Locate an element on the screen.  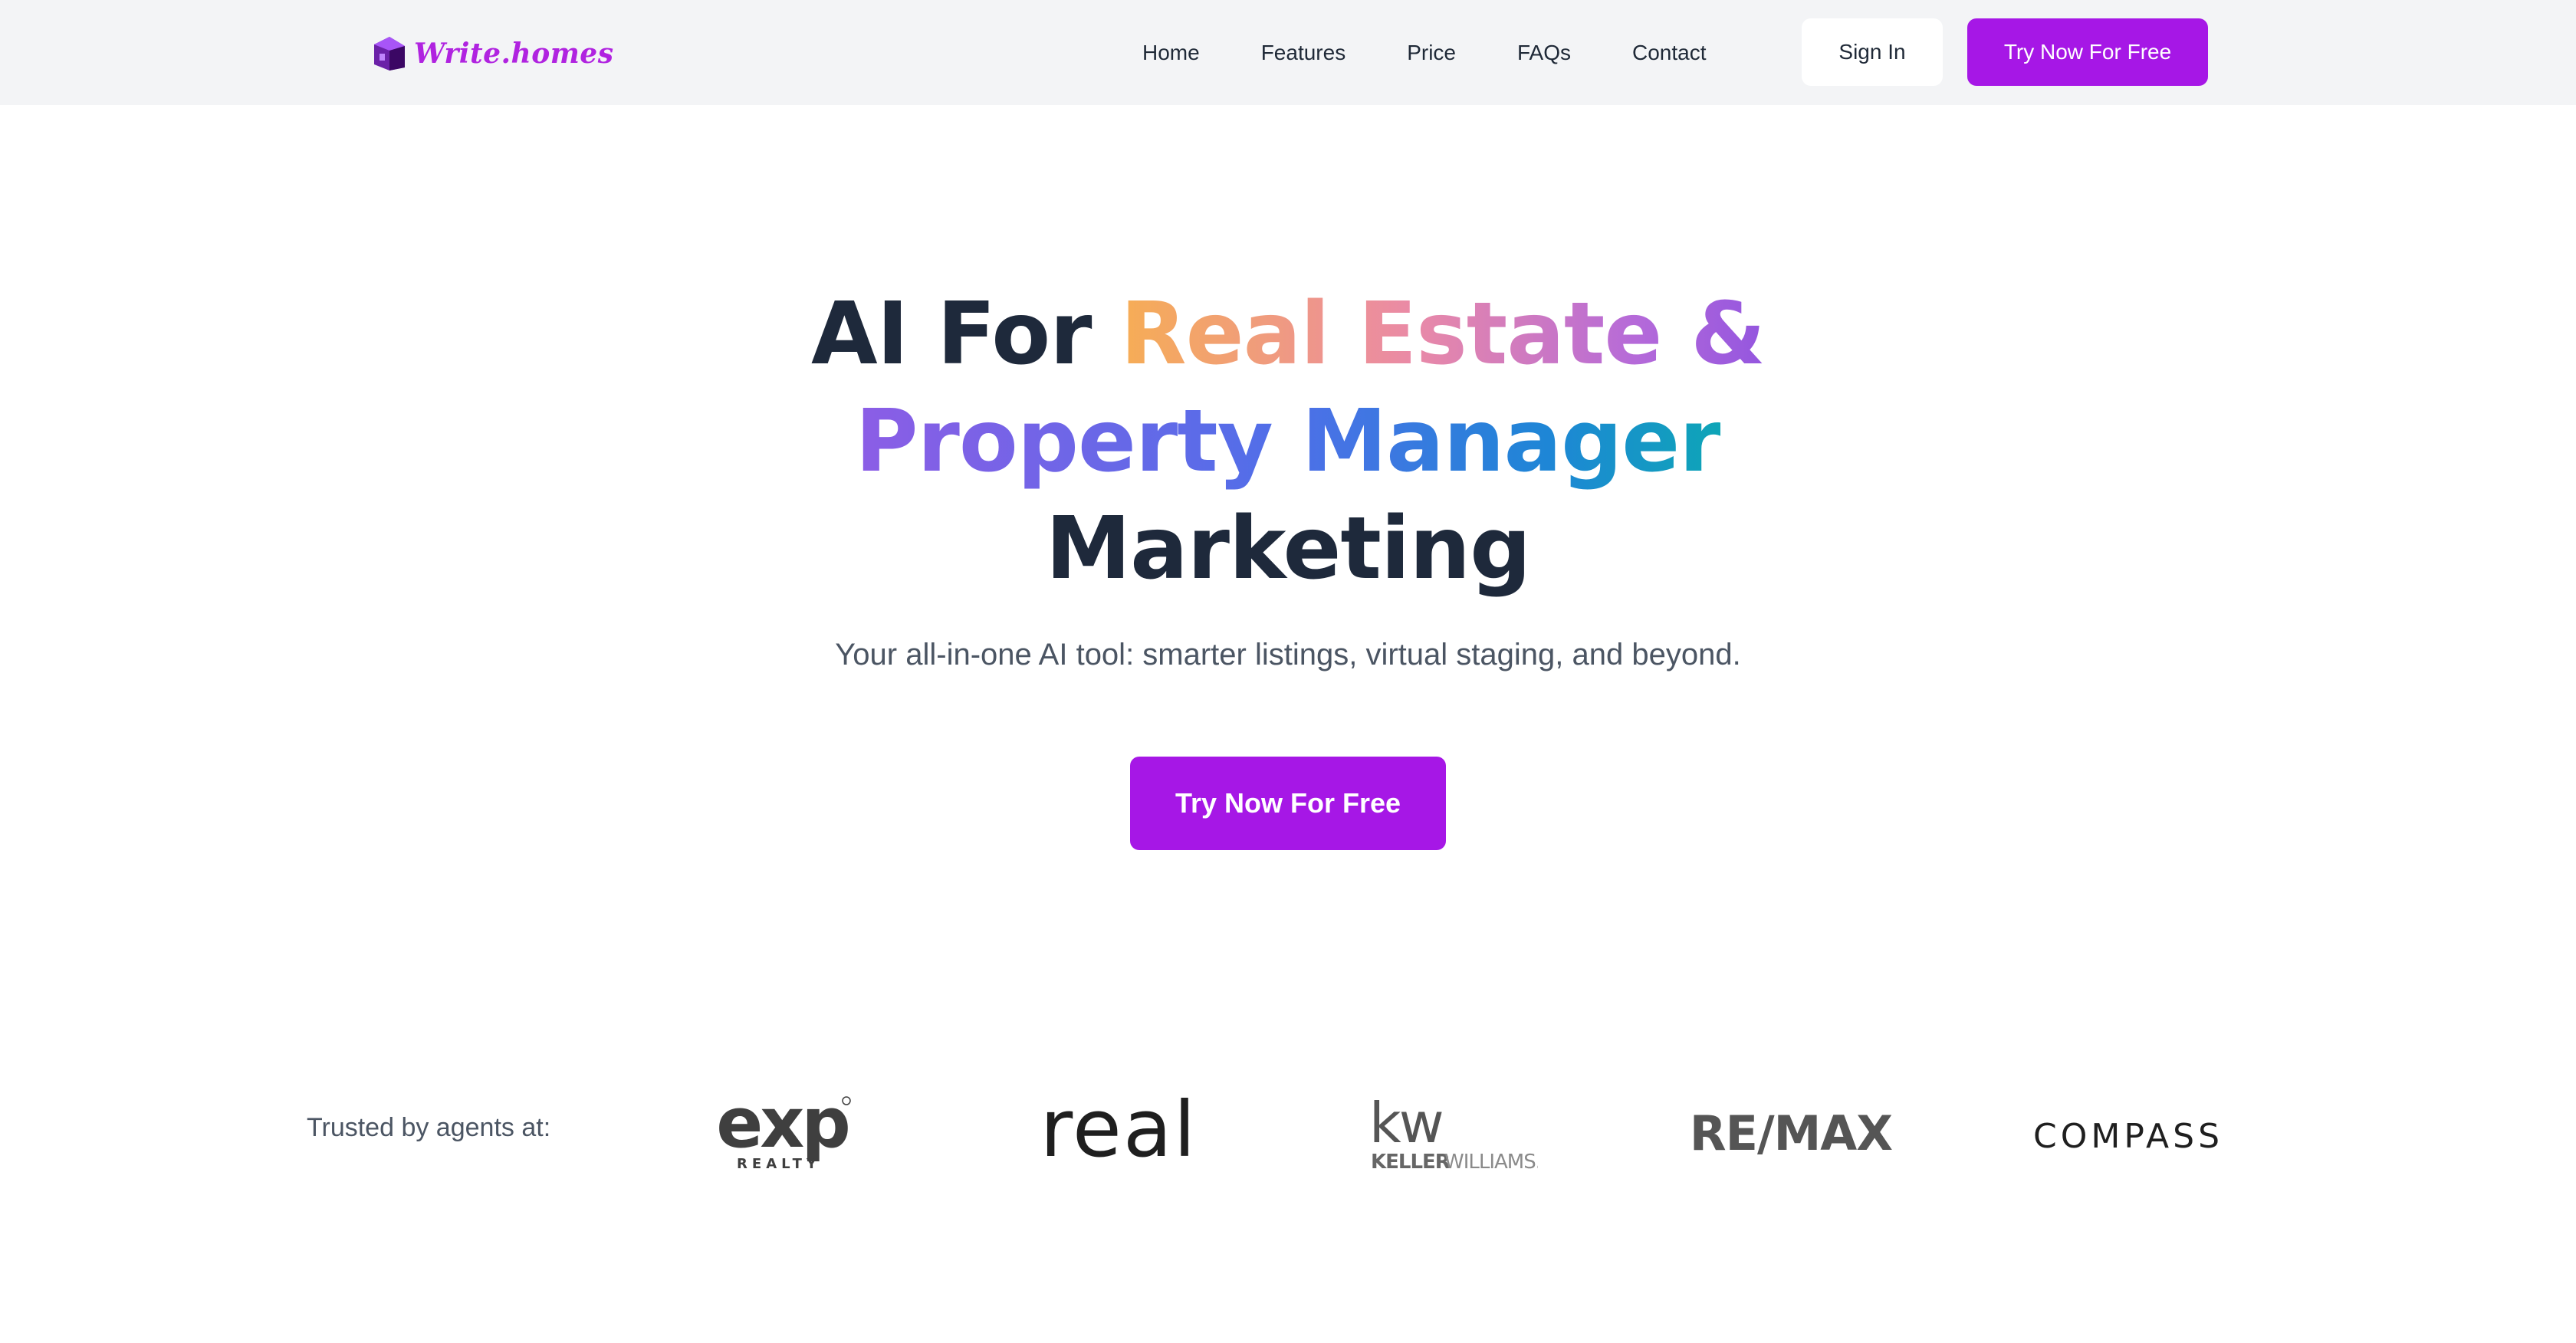
kw-logo-sub-1: KELLER is located at coordinates (1411, 1162).